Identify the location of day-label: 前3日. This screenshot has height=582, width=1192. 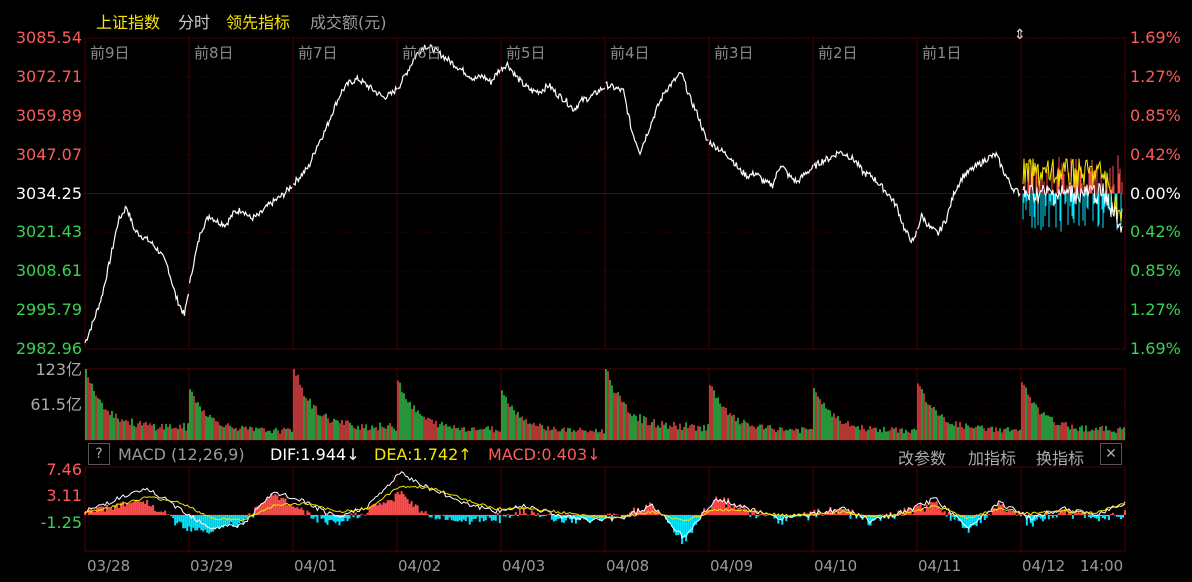
(734, 53).